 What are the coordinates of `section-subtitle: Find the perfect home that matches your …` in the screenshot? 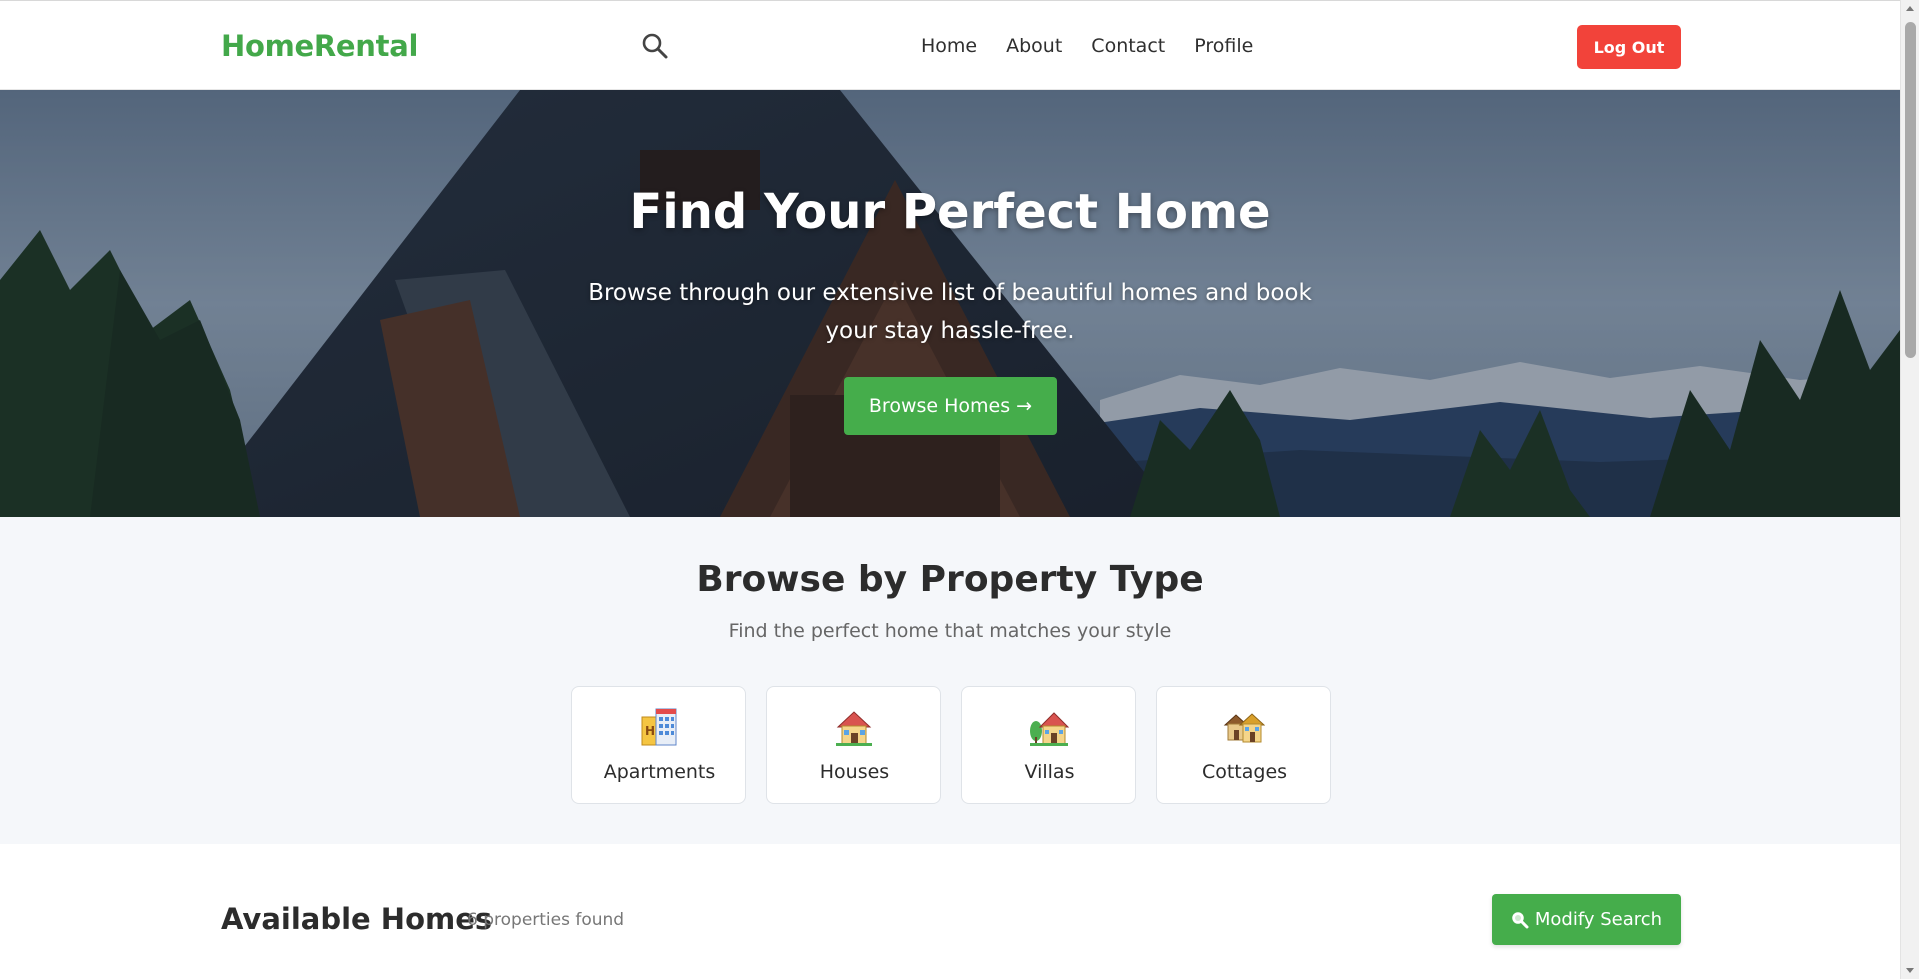 It's located at (950, 631).